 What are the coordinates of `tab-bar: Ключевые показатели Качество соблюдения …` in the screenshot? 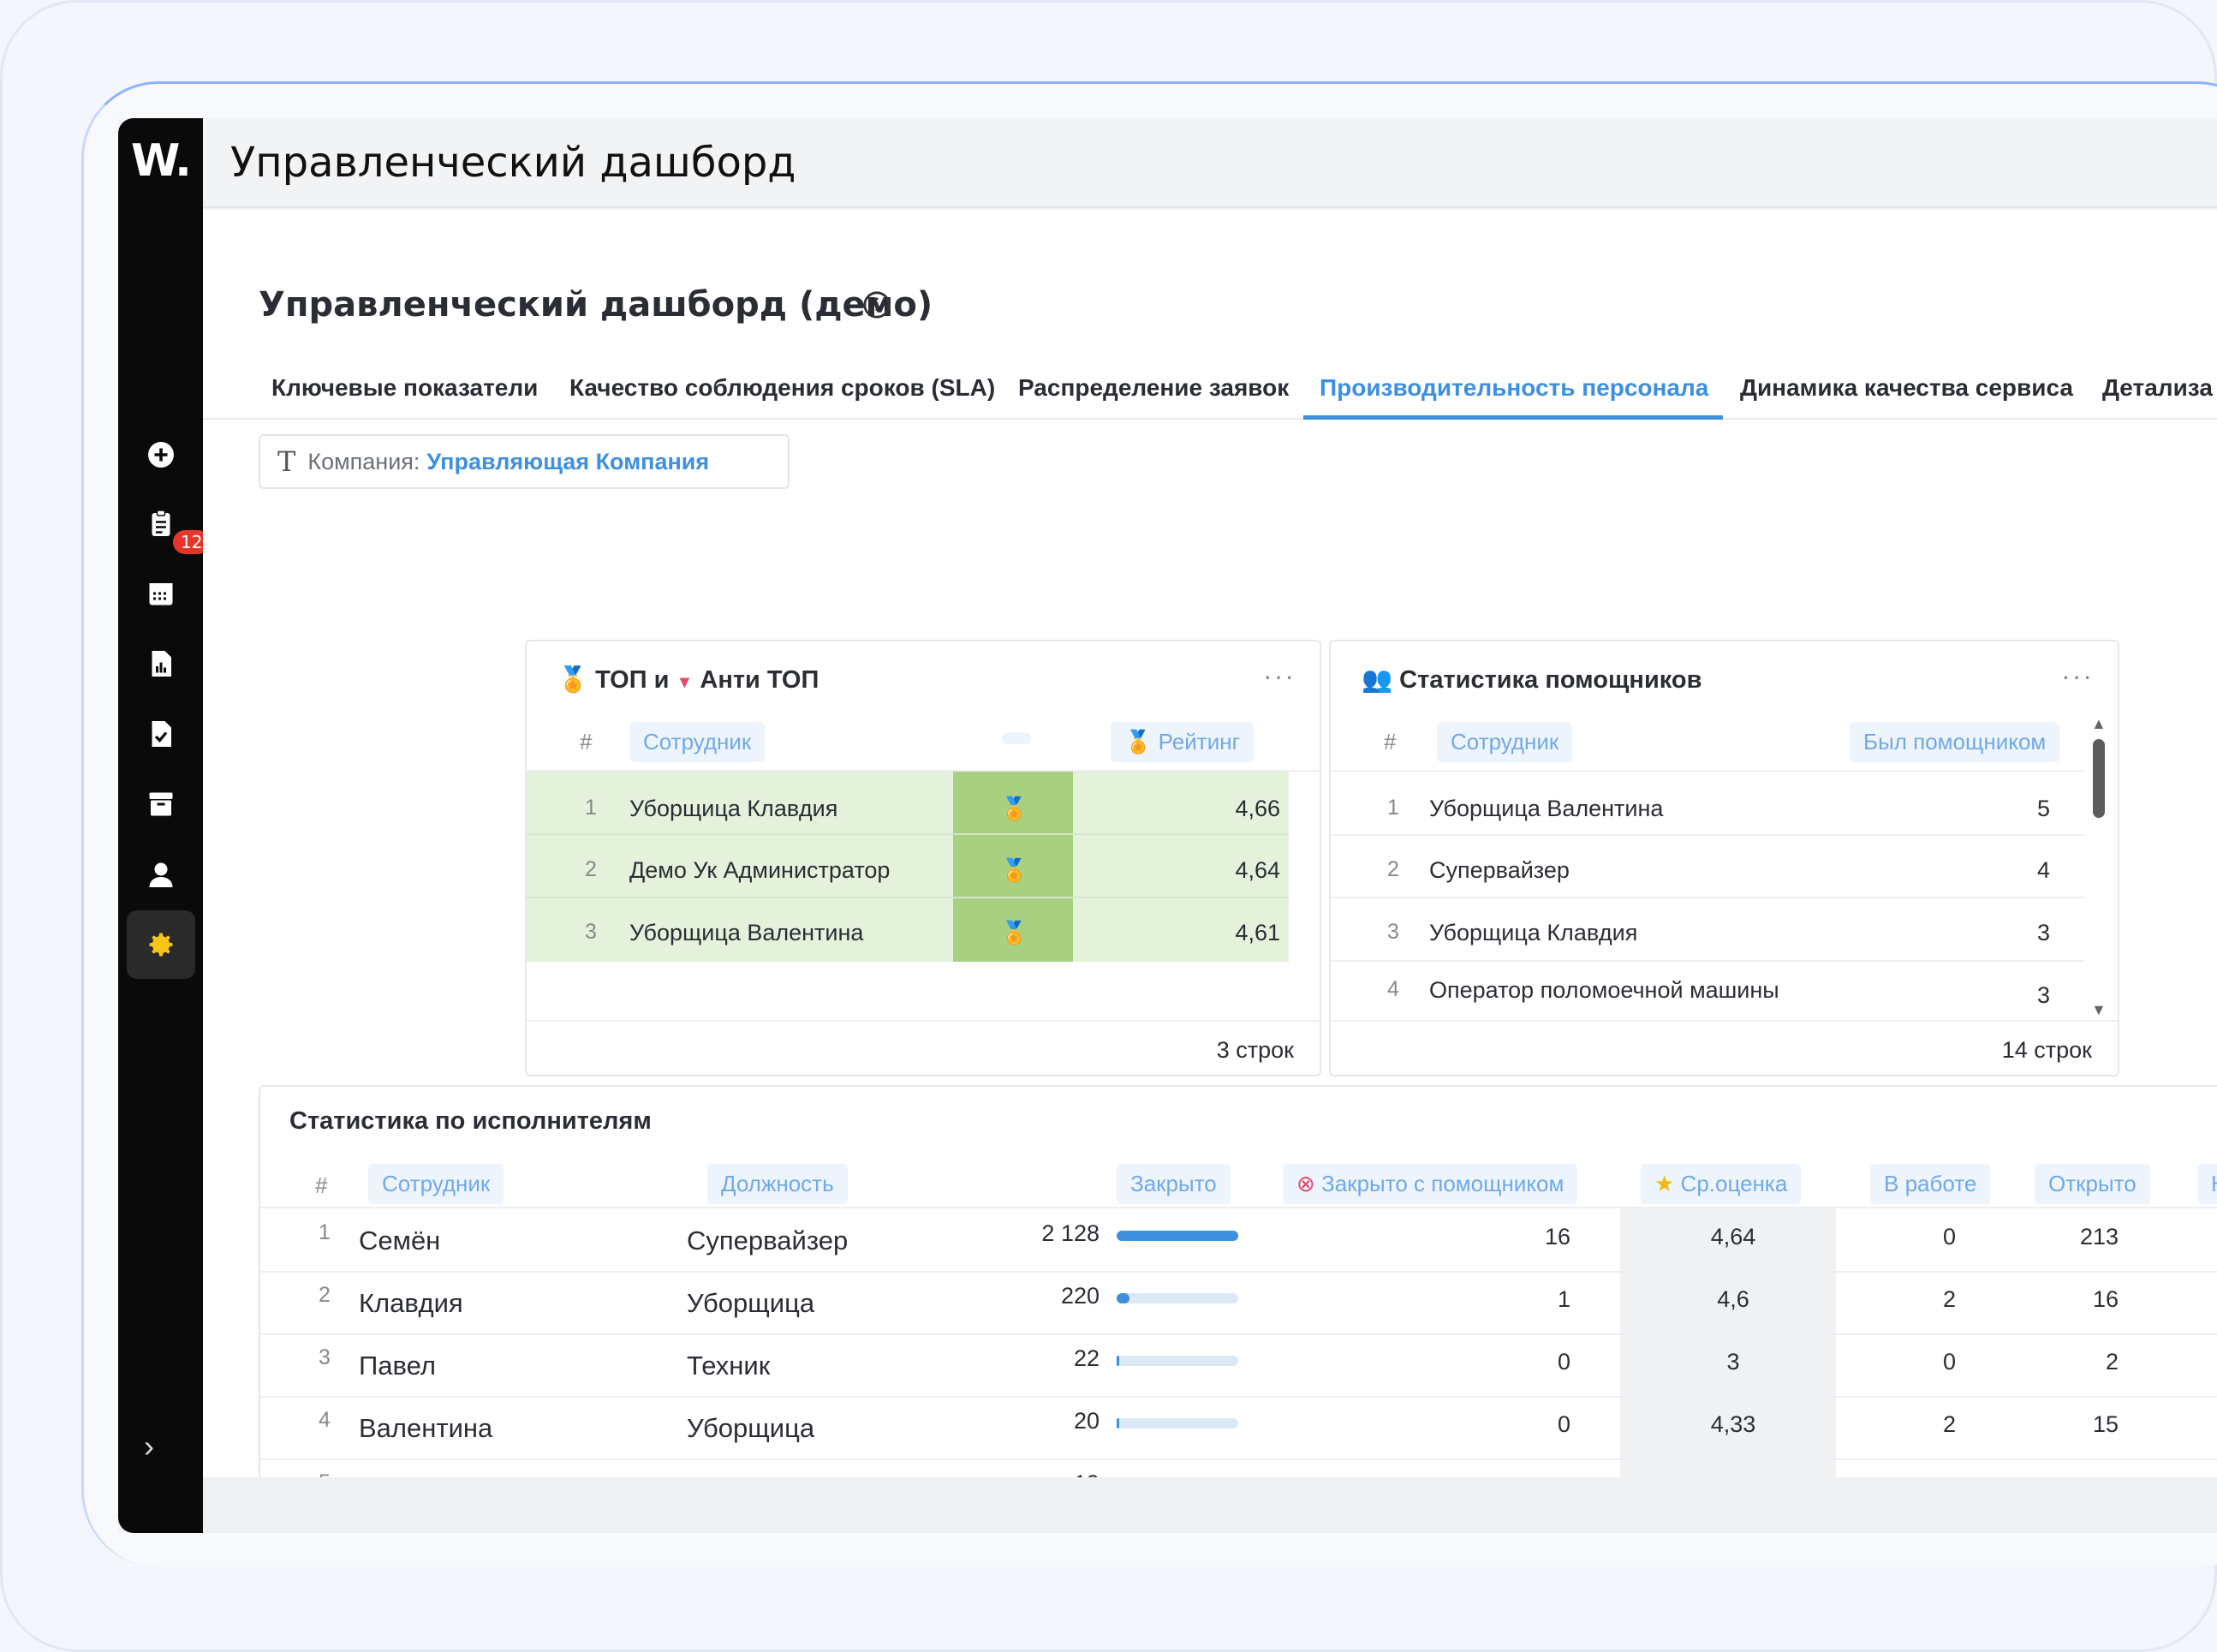 It's located at (1210, 388).